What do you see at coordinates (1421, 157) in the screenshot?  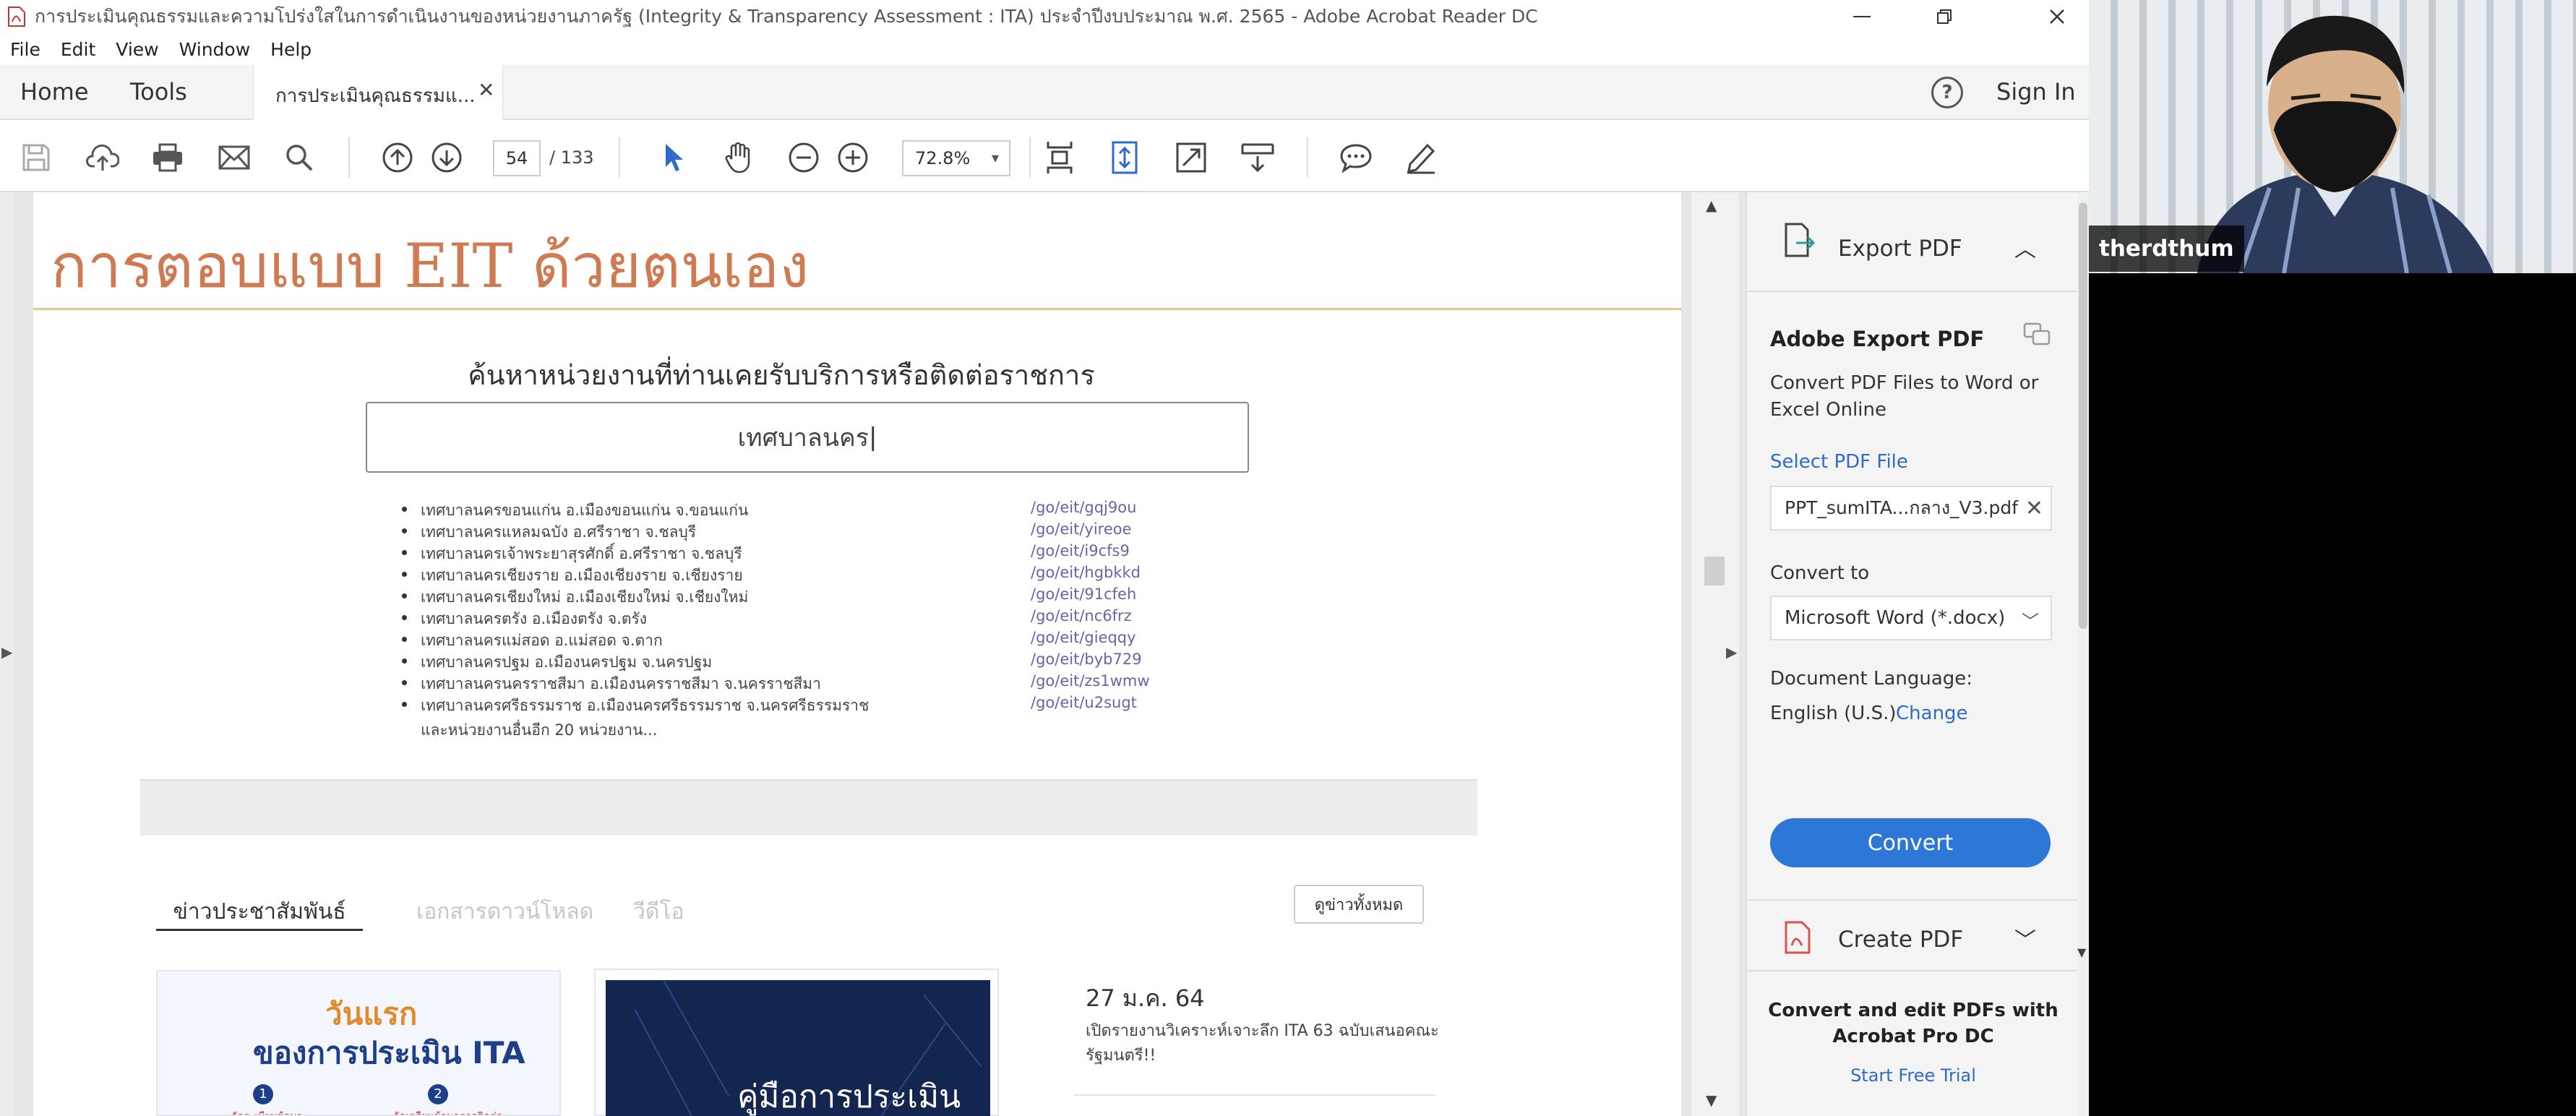 I see `pen-icon` at bounding box center [1421, 157].